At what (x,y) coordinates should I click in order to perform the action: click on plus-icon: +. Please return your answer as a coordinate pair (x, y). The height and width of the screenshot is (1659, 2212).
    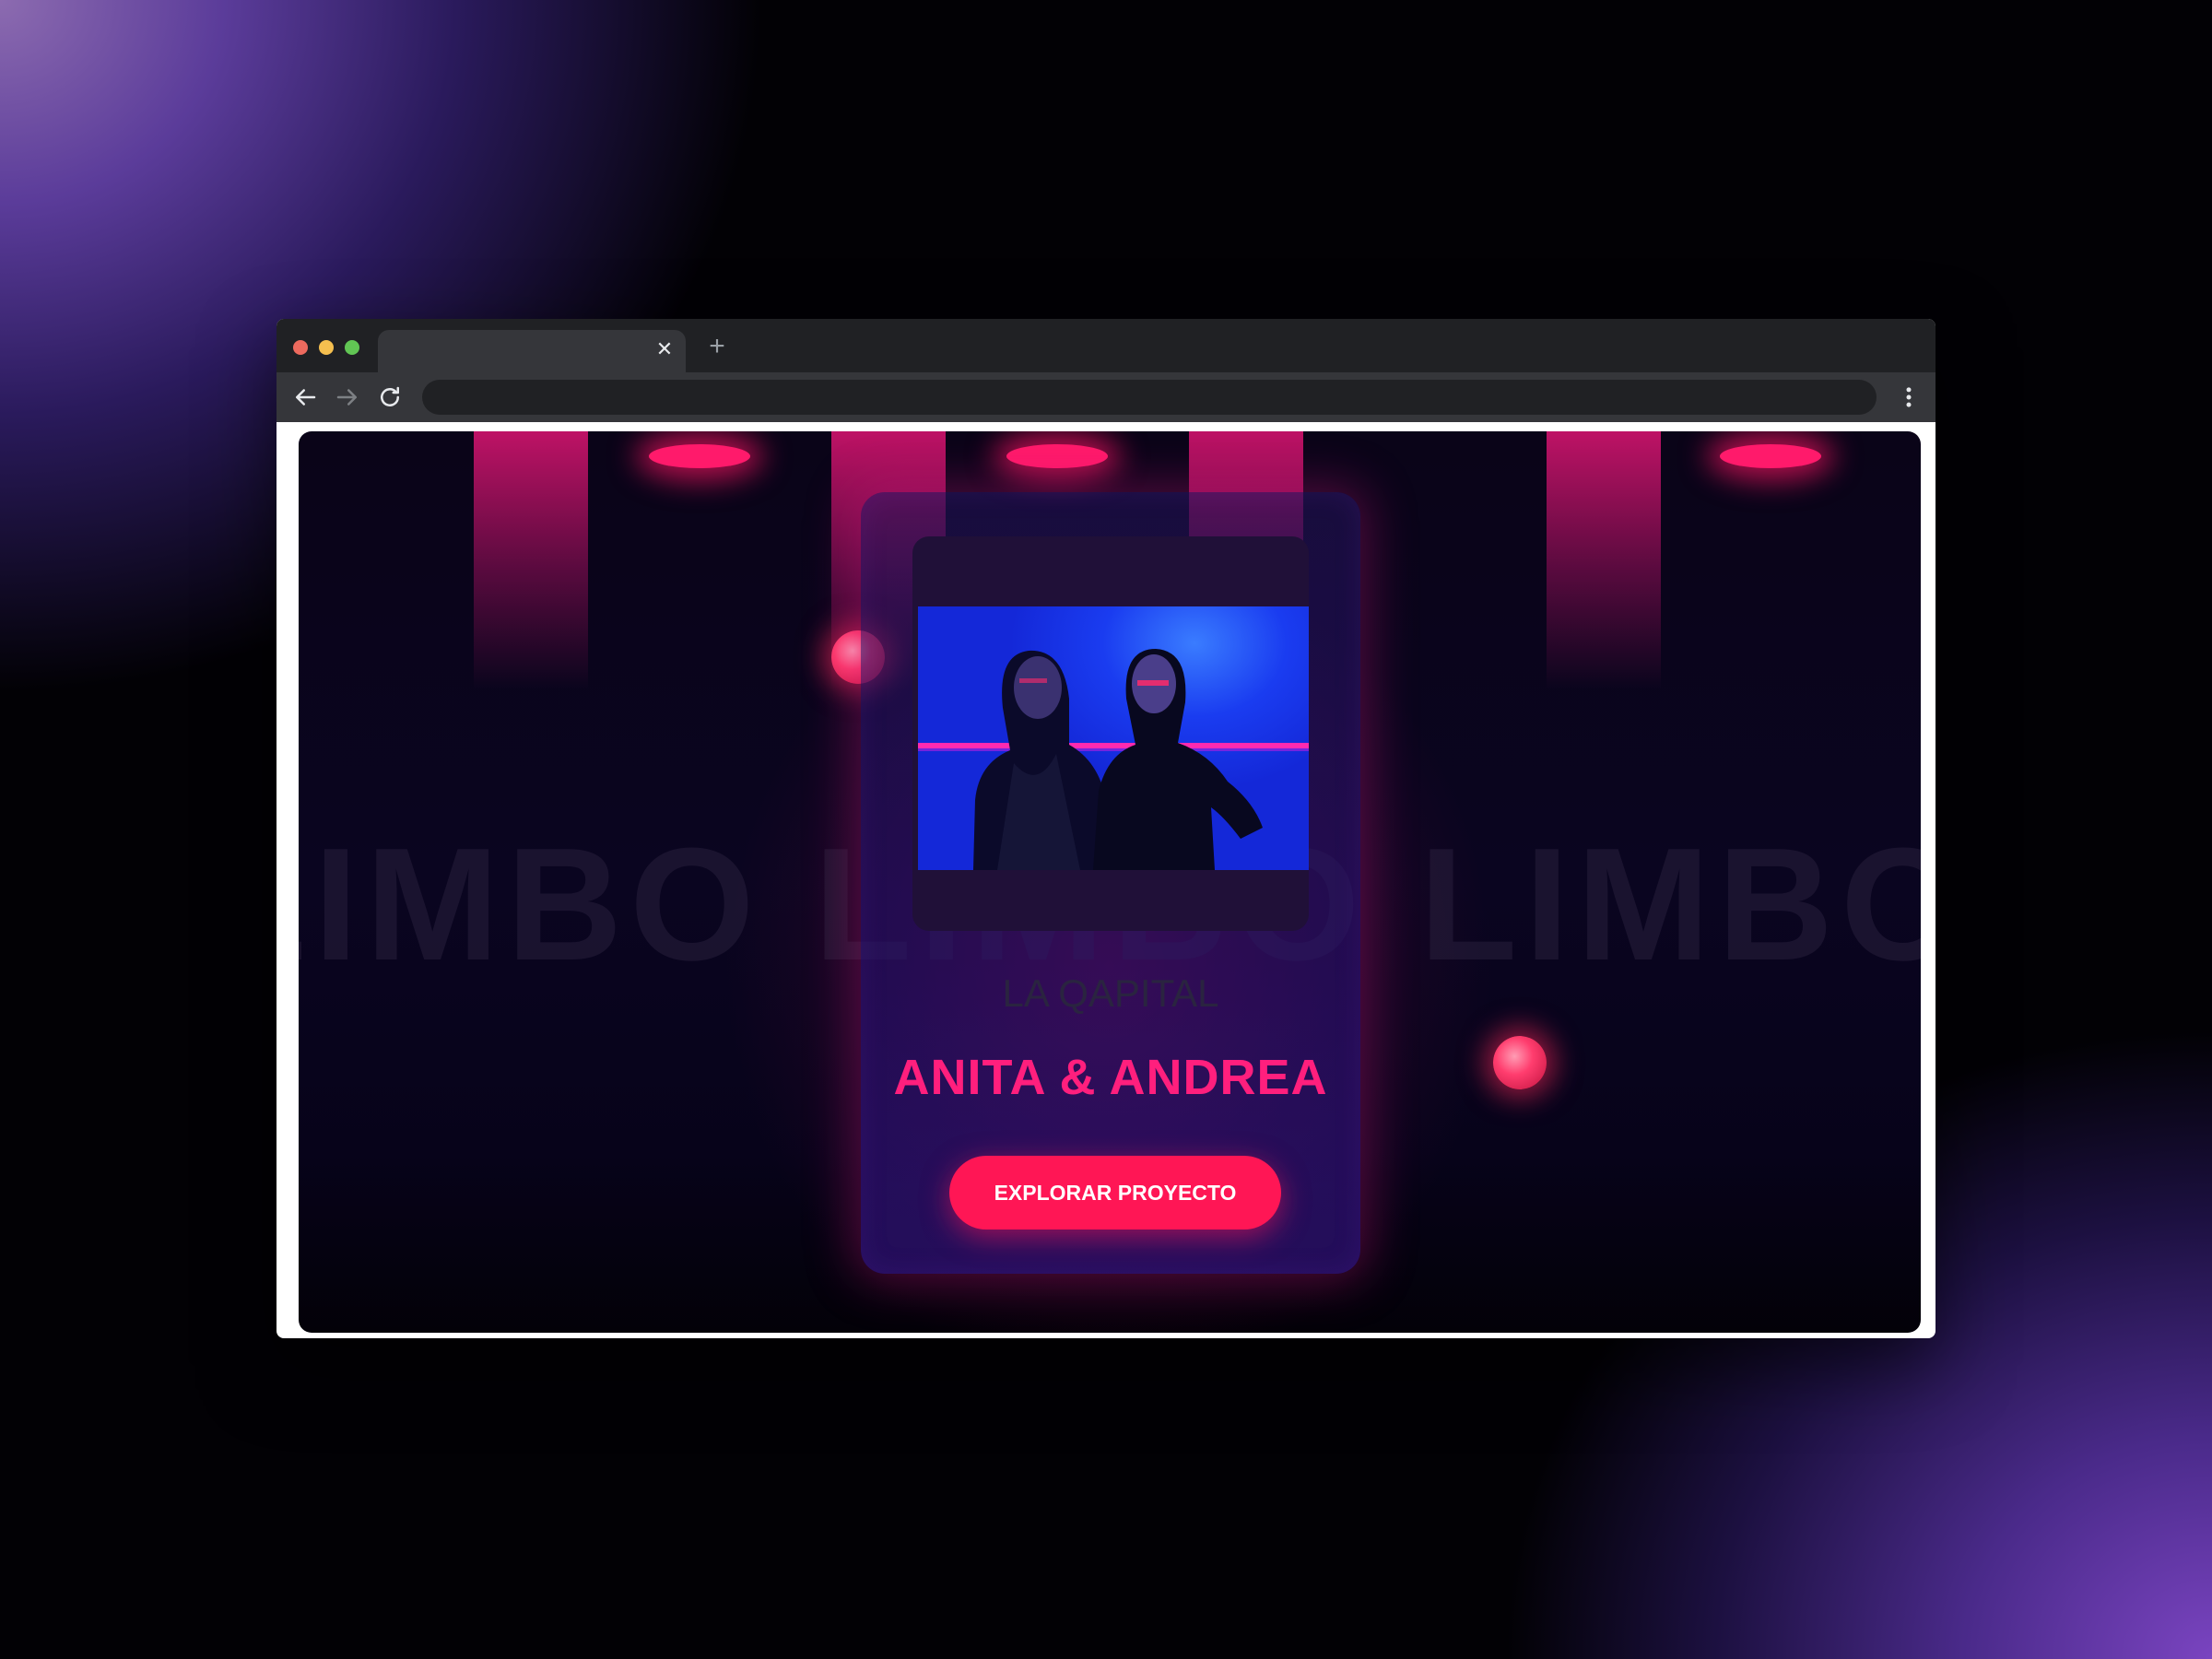
    Looking at the image, I should click on (717, 346).